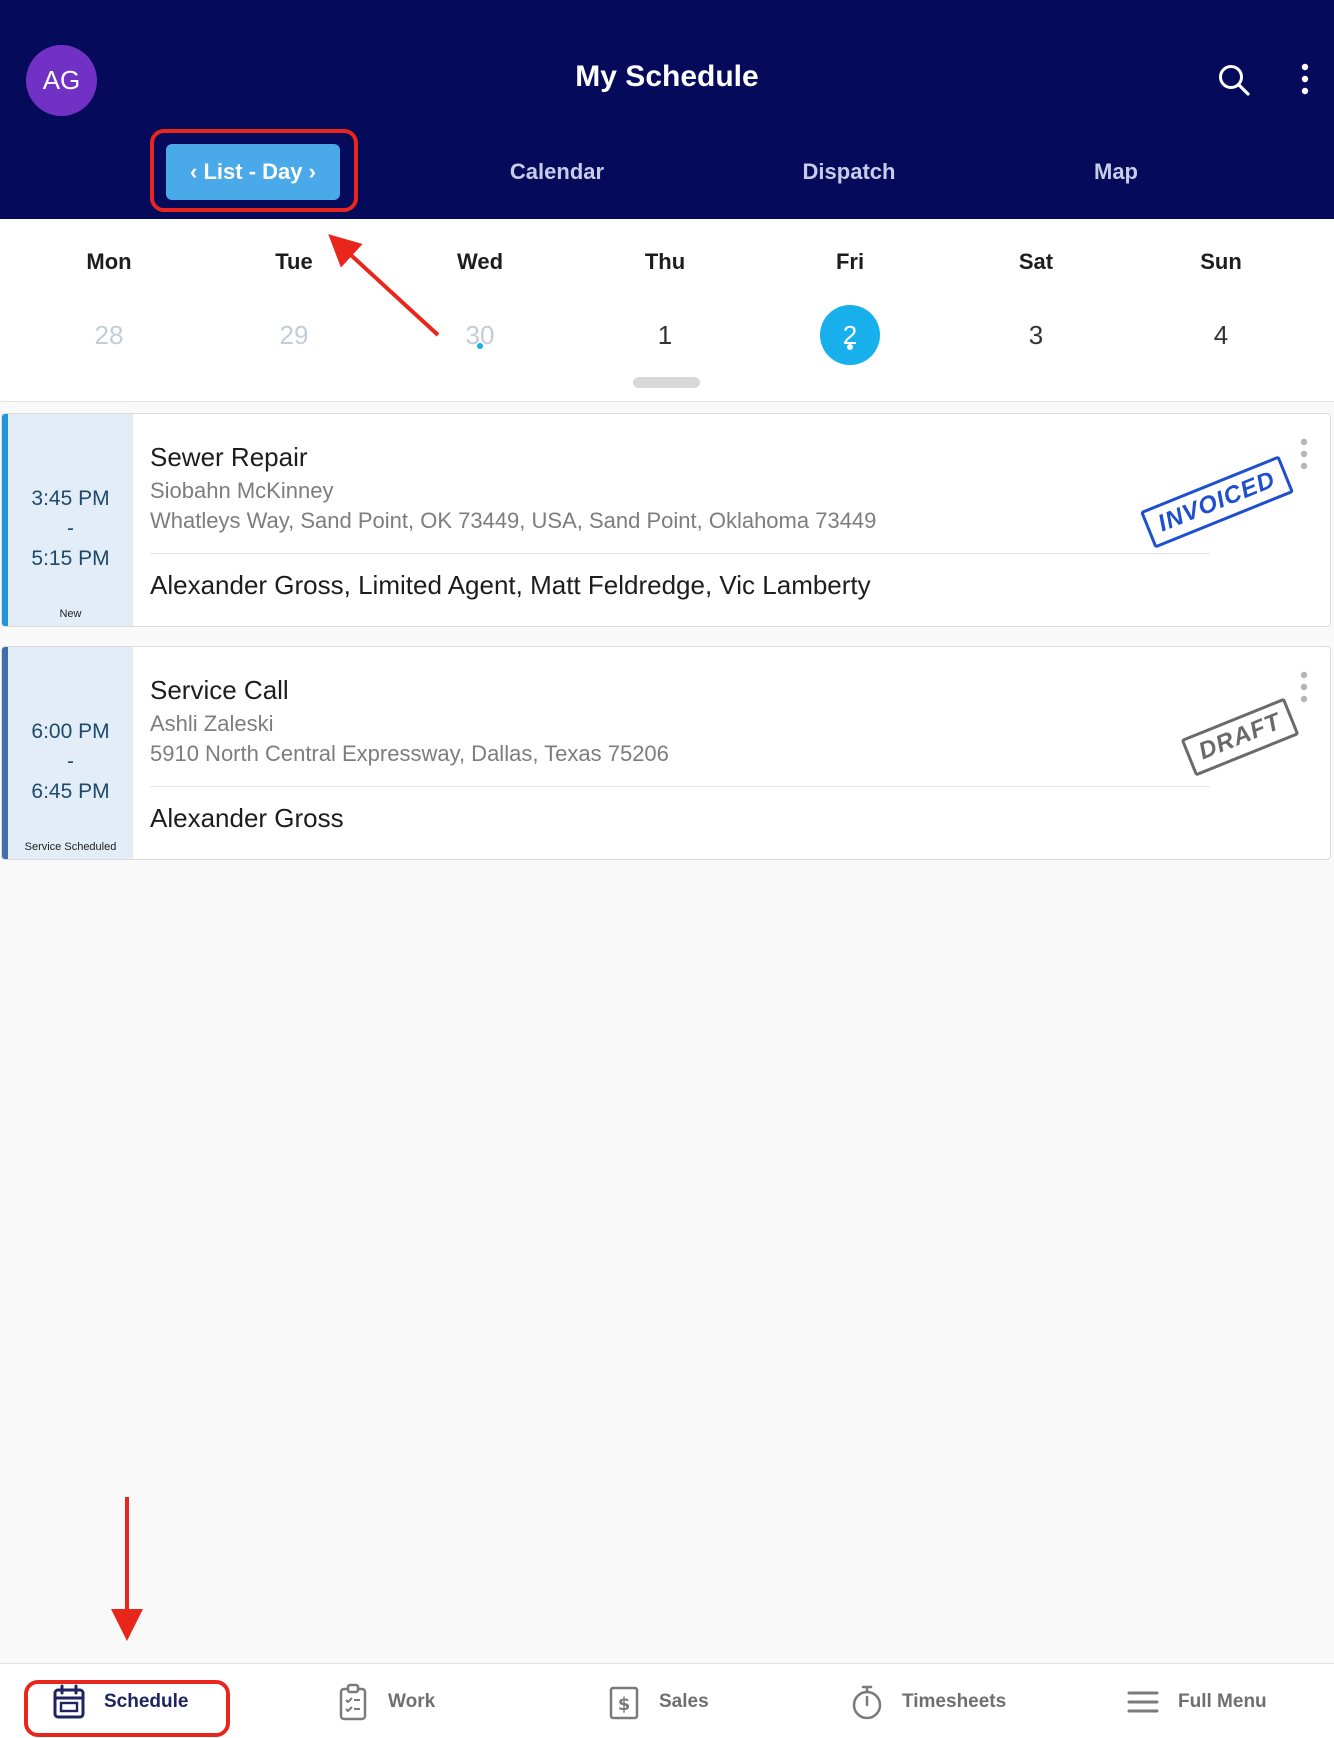 The height and width of the screenshot is (1738, 1334). I want to click on nav-label: Timesheets, so click(954, 1701).